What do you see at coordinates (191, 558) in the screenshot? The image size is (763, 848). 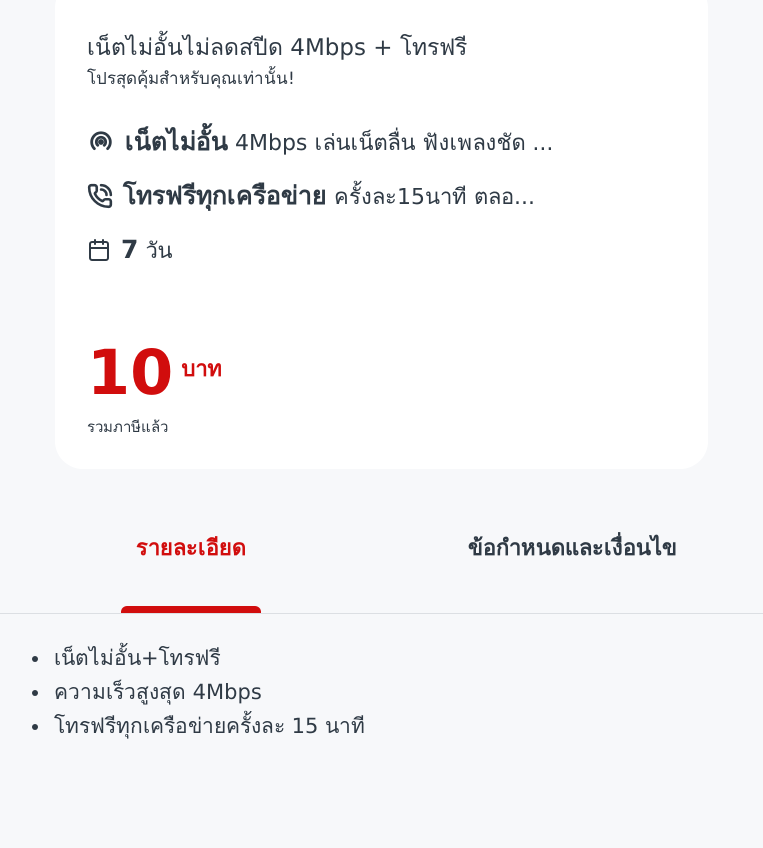 I see `tab: รายละเอียด` at bounding box center [191, 558].